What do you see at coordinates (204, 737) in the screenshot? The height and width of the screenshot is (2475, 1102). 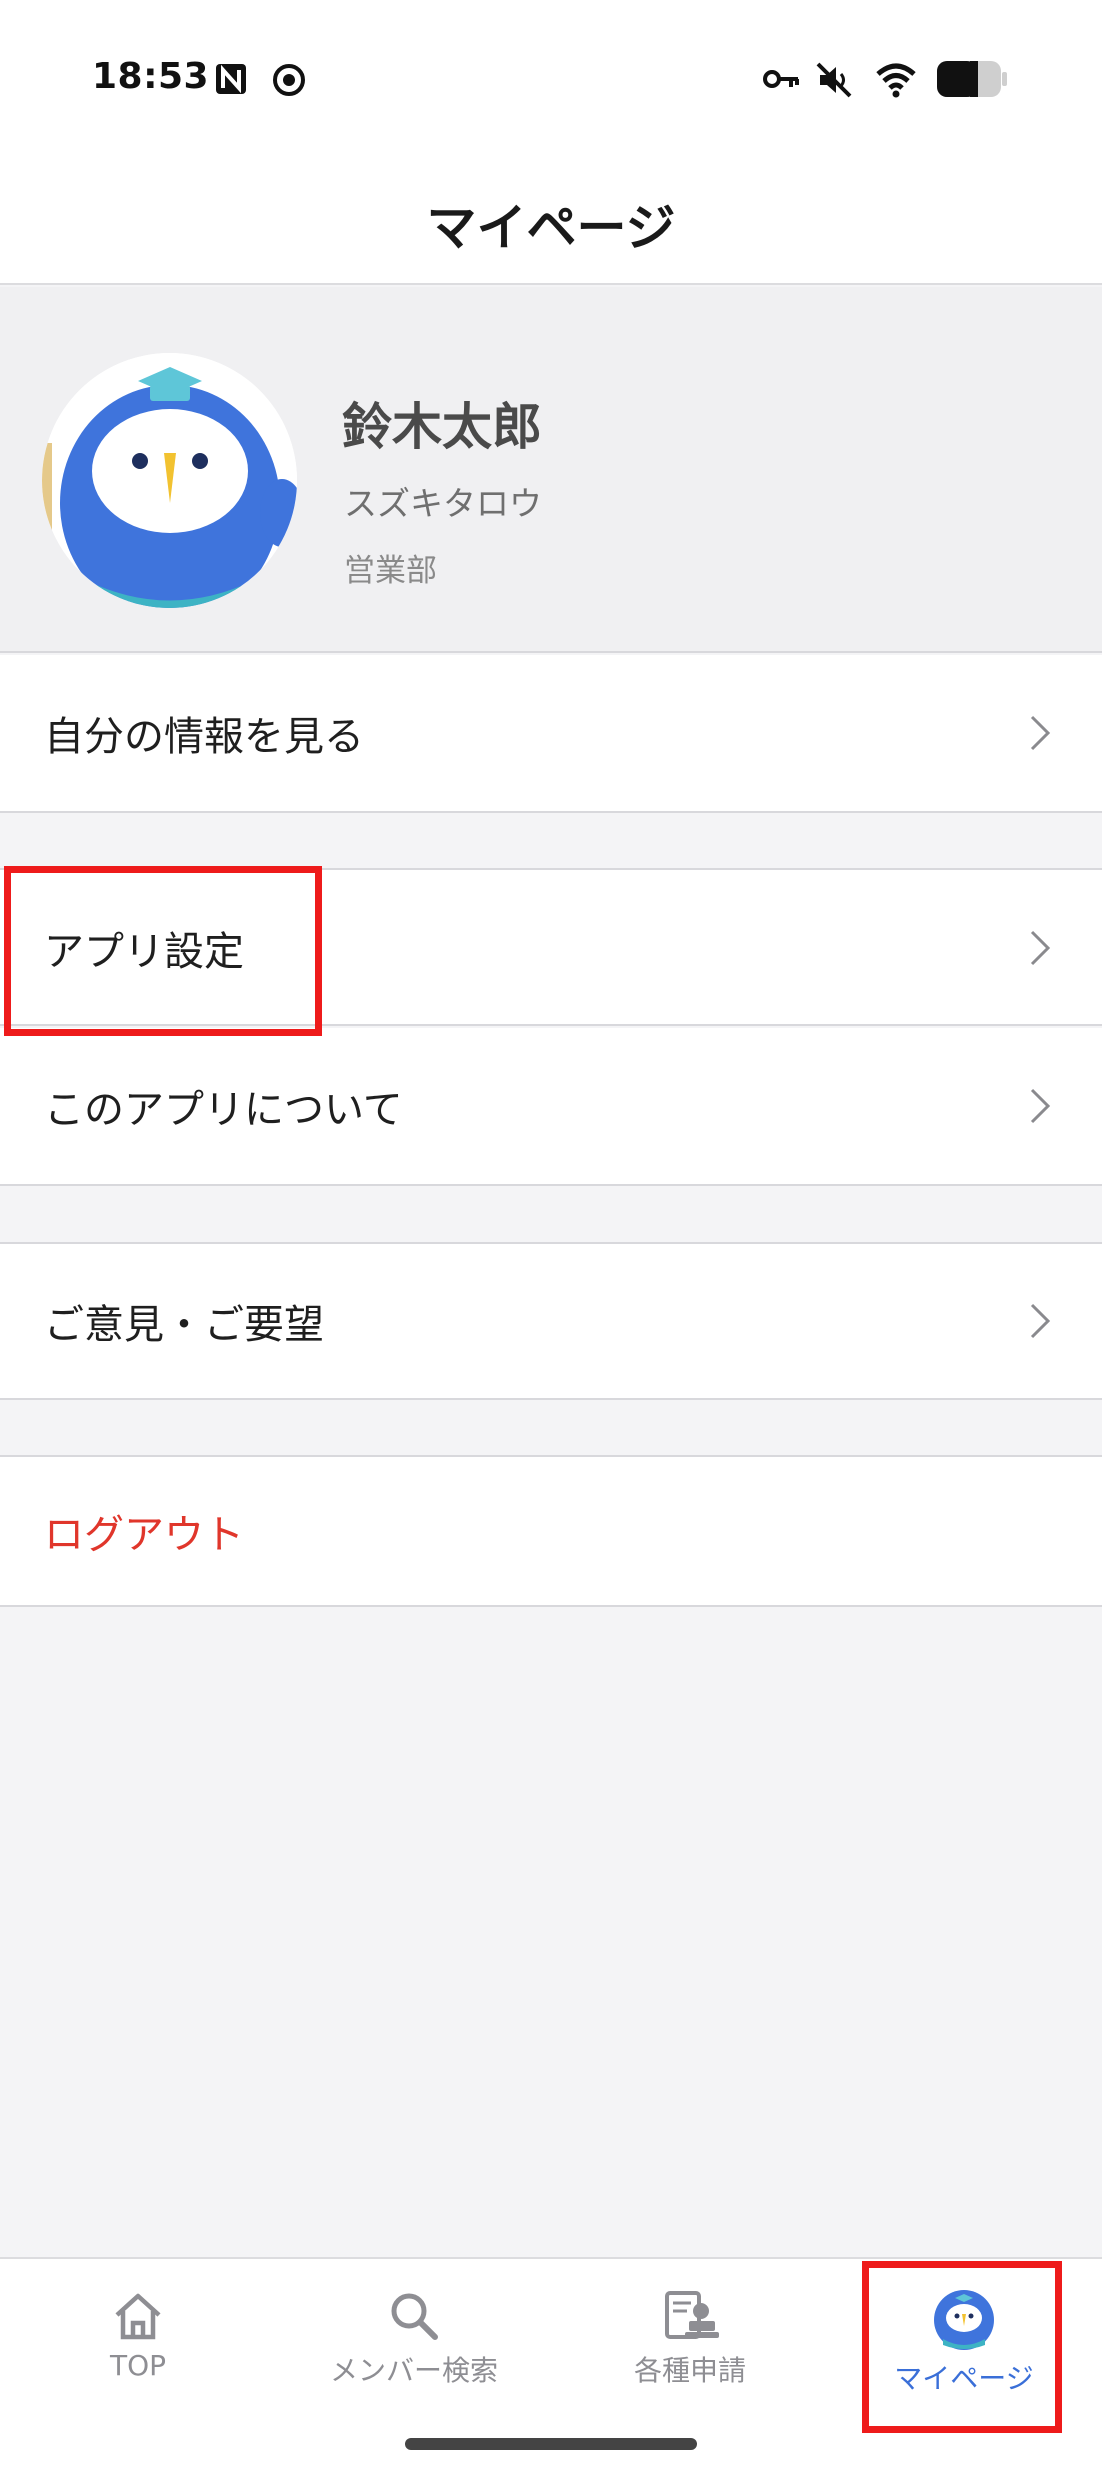 I see `menu-item-label: 自分の情報を見る` at bounding box center [204, 737].